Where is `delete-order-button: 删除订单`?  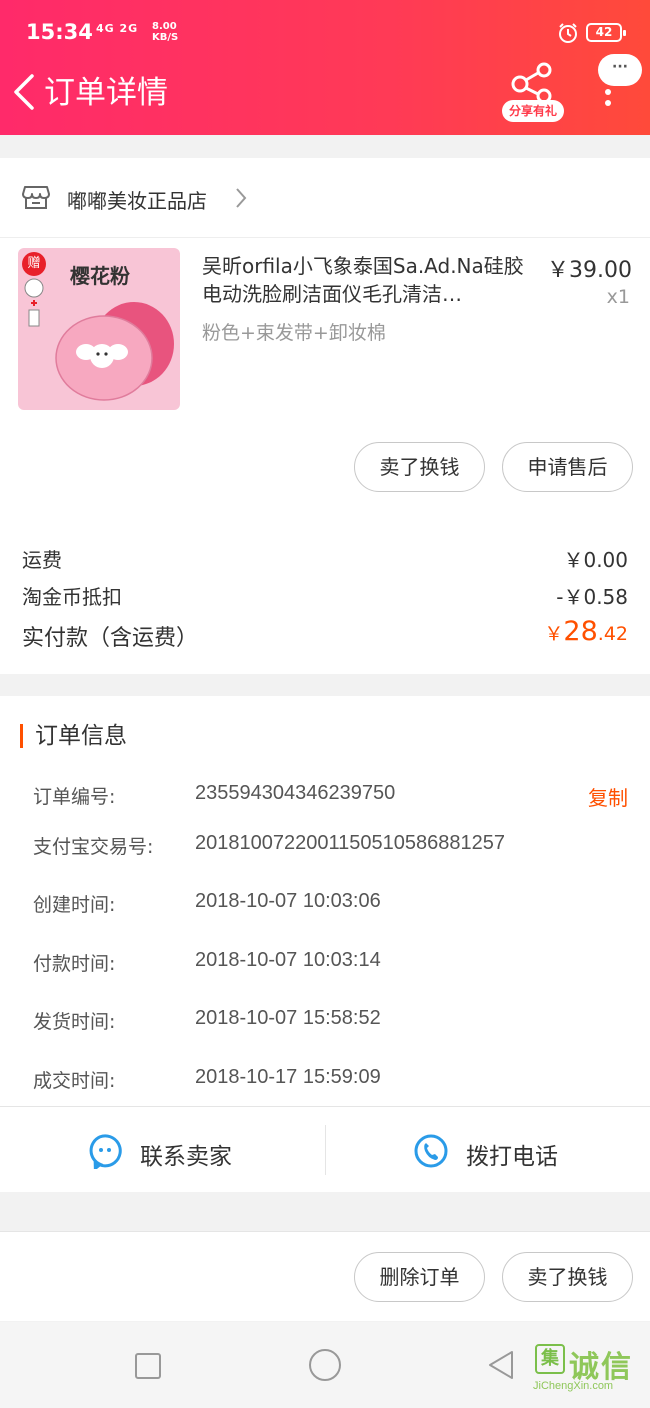
delete-order-button: 删除订单 is located at coordinates (419, 1277).